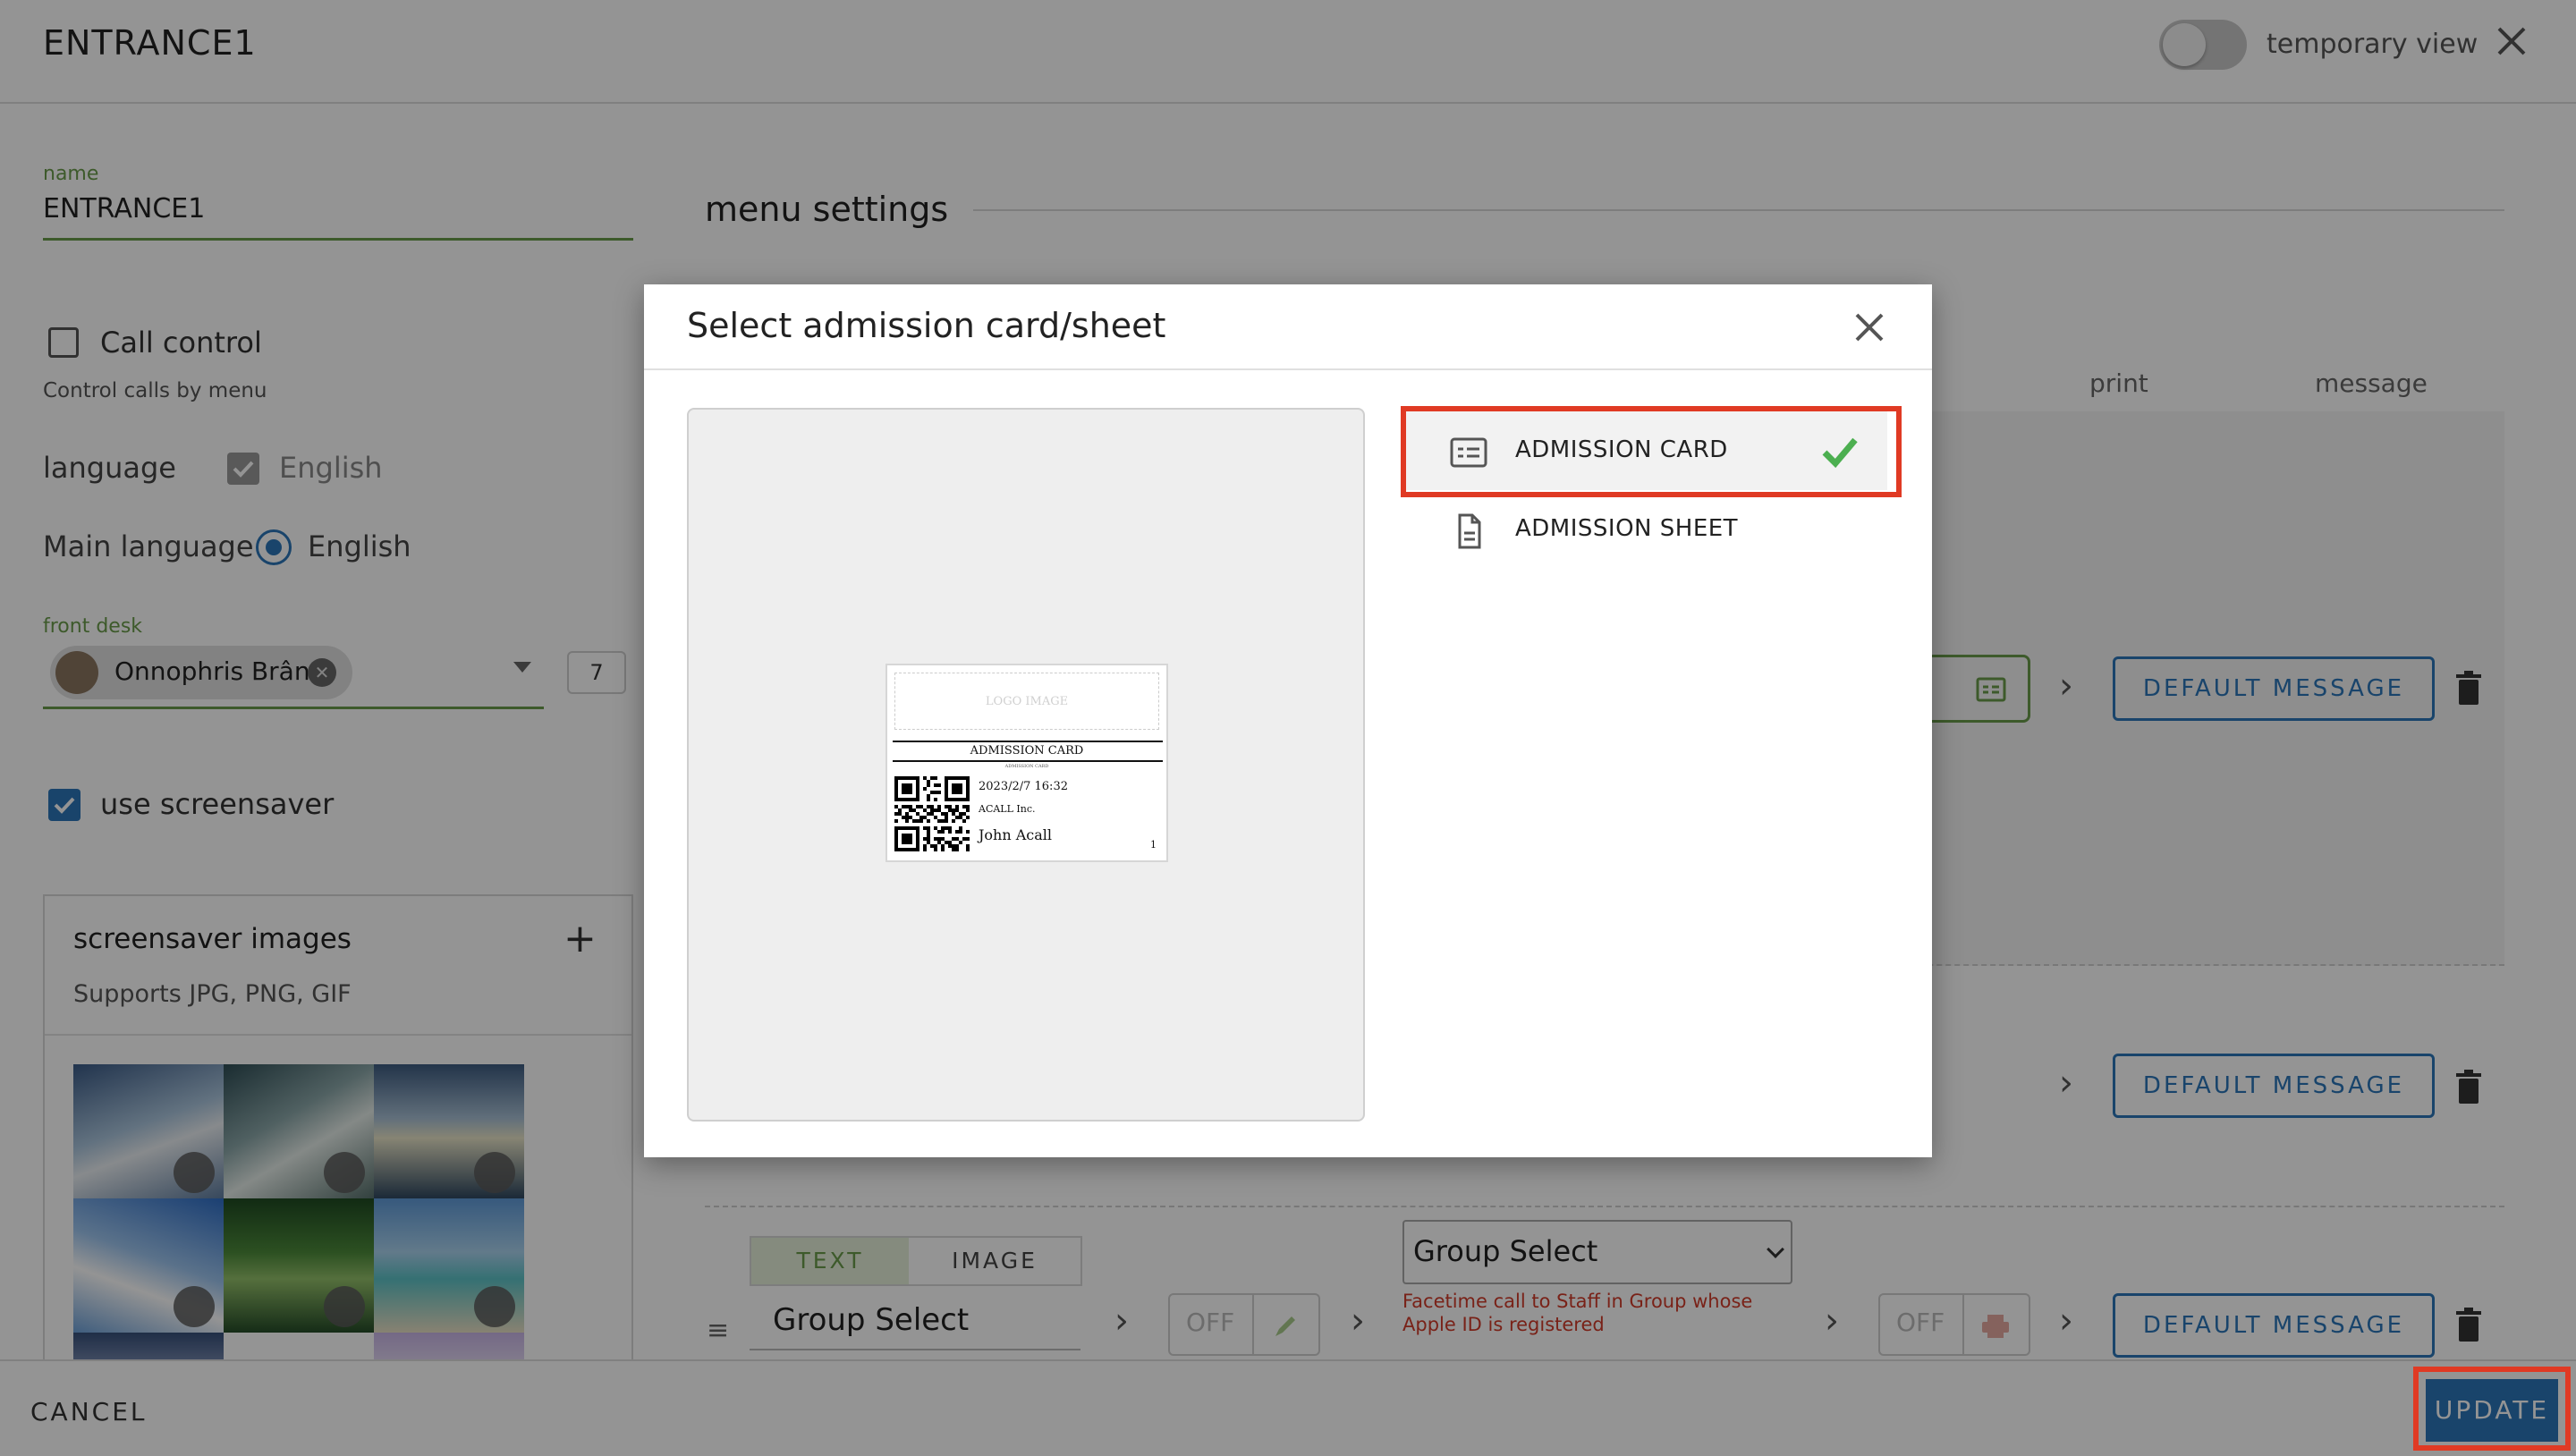  Describe the element at coordinates (1007, 809) in the screenshot. I see `card-company: ACALL Inc.` at that location.